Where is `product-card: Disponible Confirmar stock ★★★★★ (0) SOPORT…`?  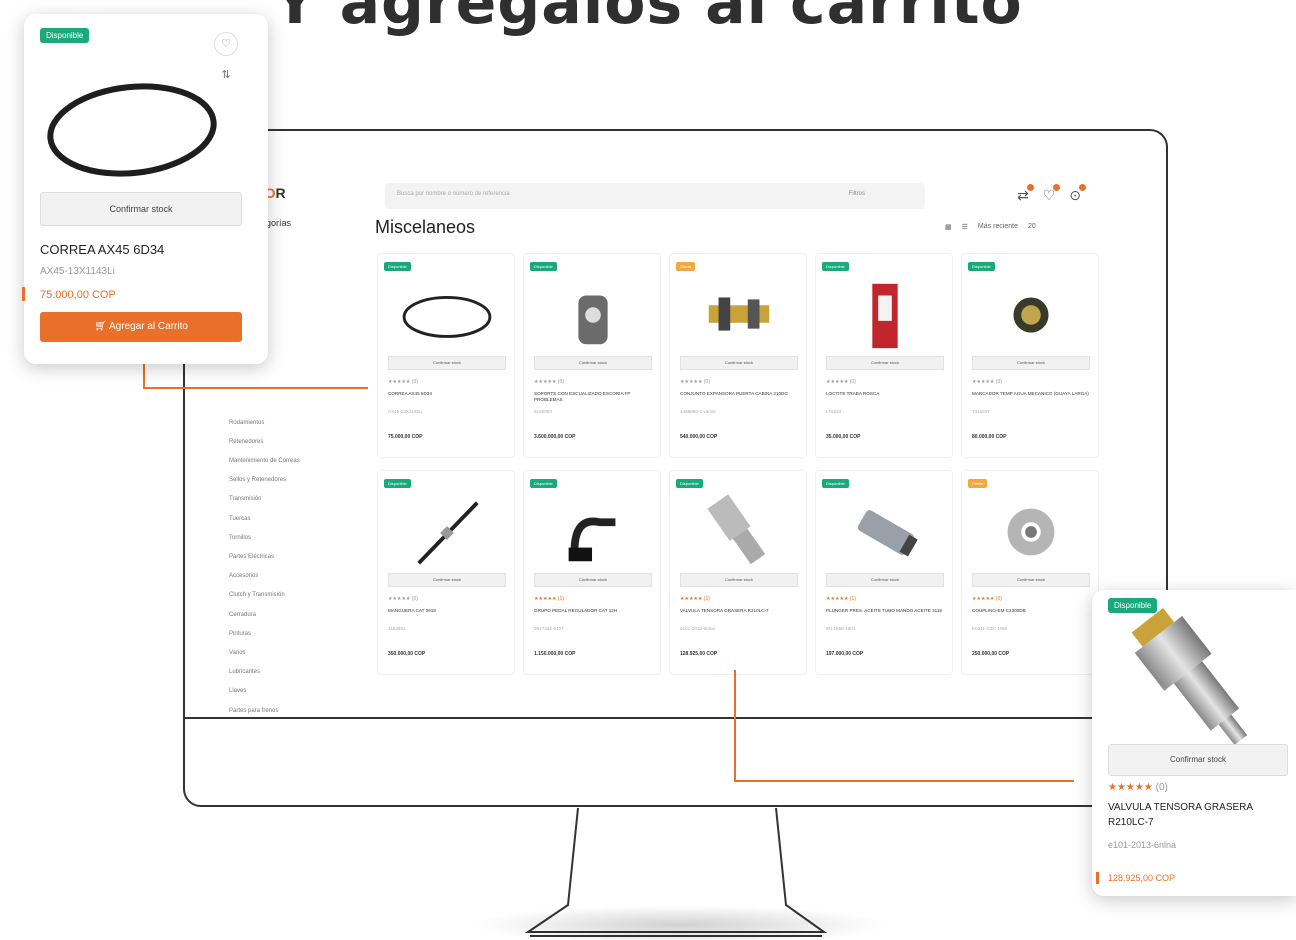
product-card: Disponible Confirmar stock ★★★★★ (0) SOPORT… is located at coordinates (592, 355).